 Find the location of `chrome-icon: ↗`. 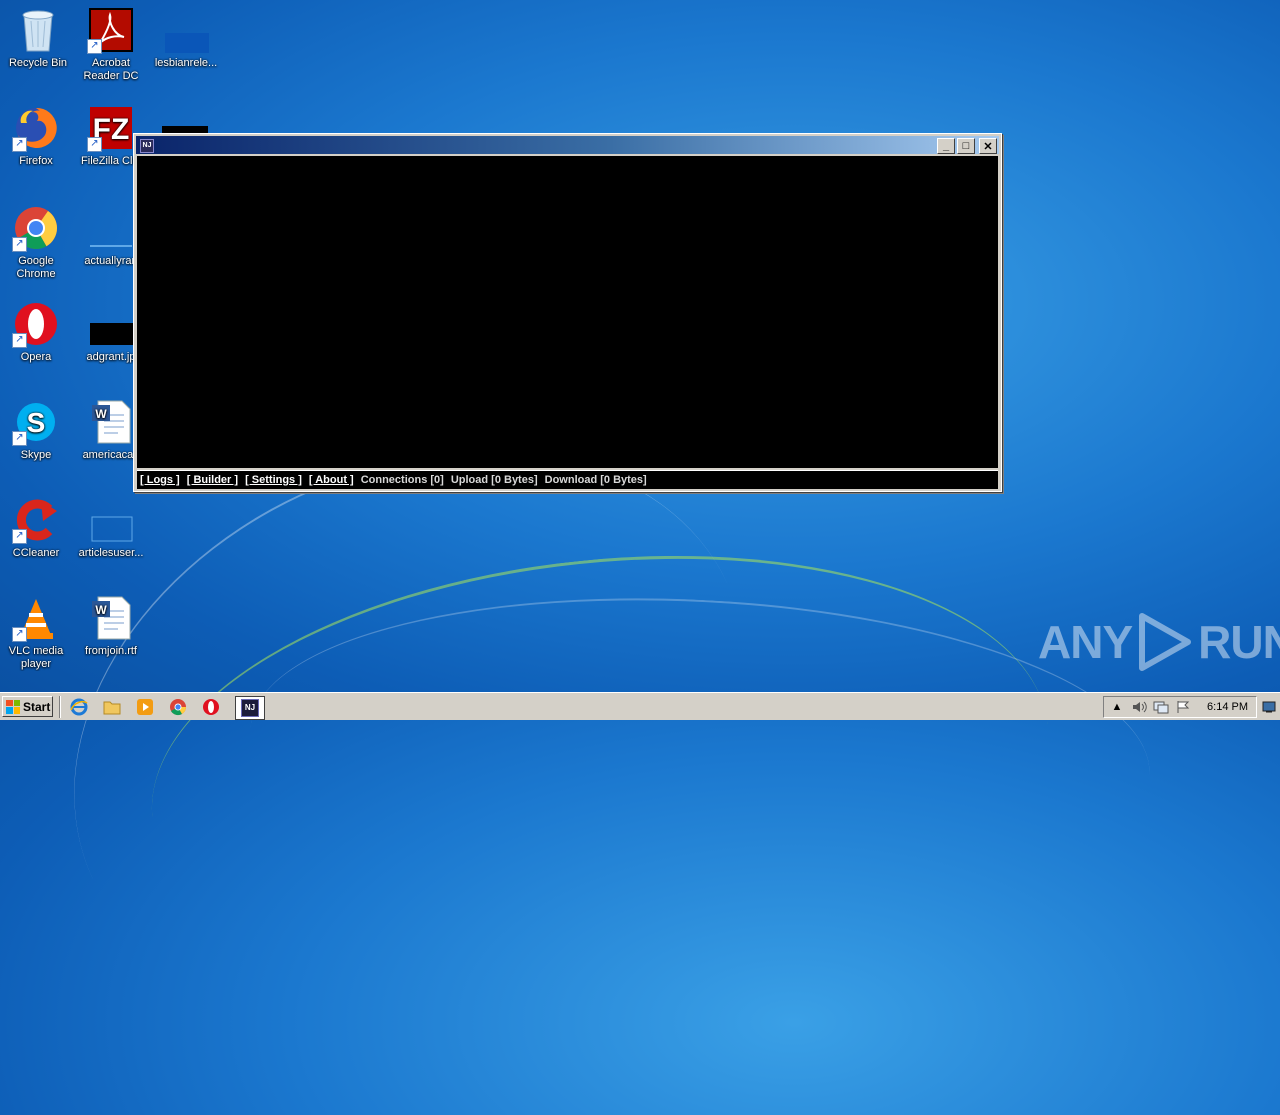

chrome-icon: ↗ is located at coordinates (36, 228).